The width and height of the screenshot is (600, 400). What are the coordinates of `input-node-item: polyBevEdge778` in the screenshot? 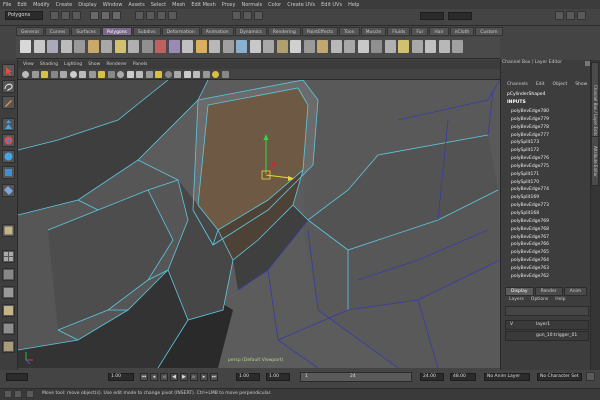 It's located at (530, 128).